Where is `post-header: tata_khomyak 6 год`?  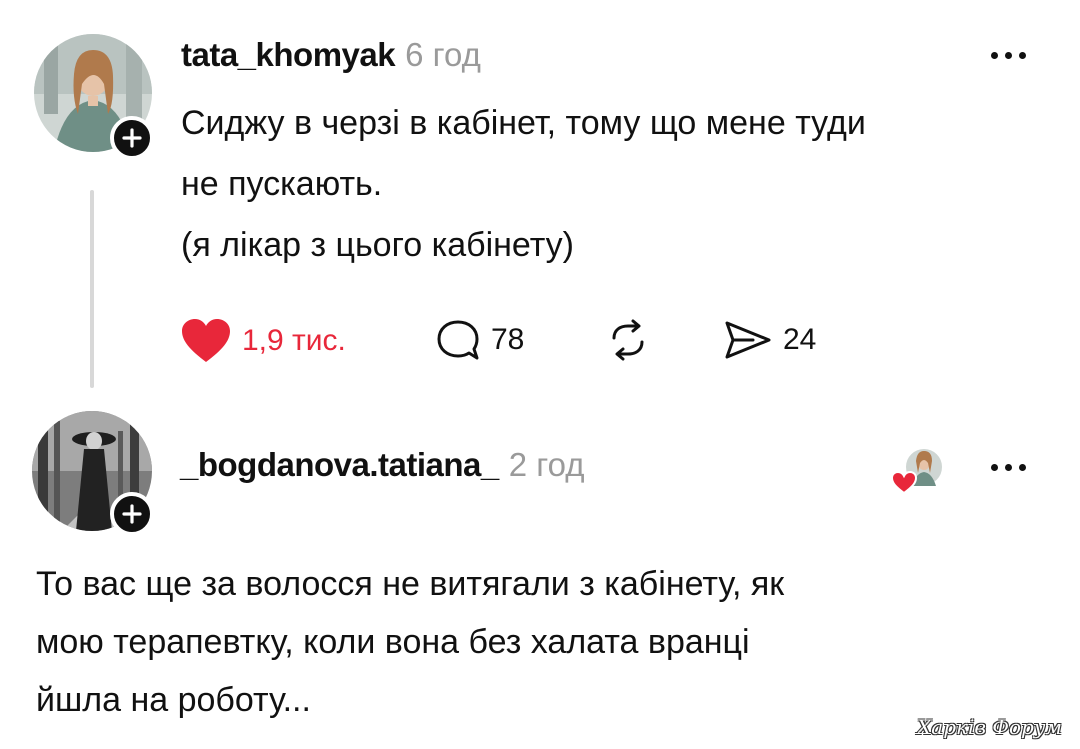
post-header: tata_khomyak 6 год is located at coordinates (331, 55).